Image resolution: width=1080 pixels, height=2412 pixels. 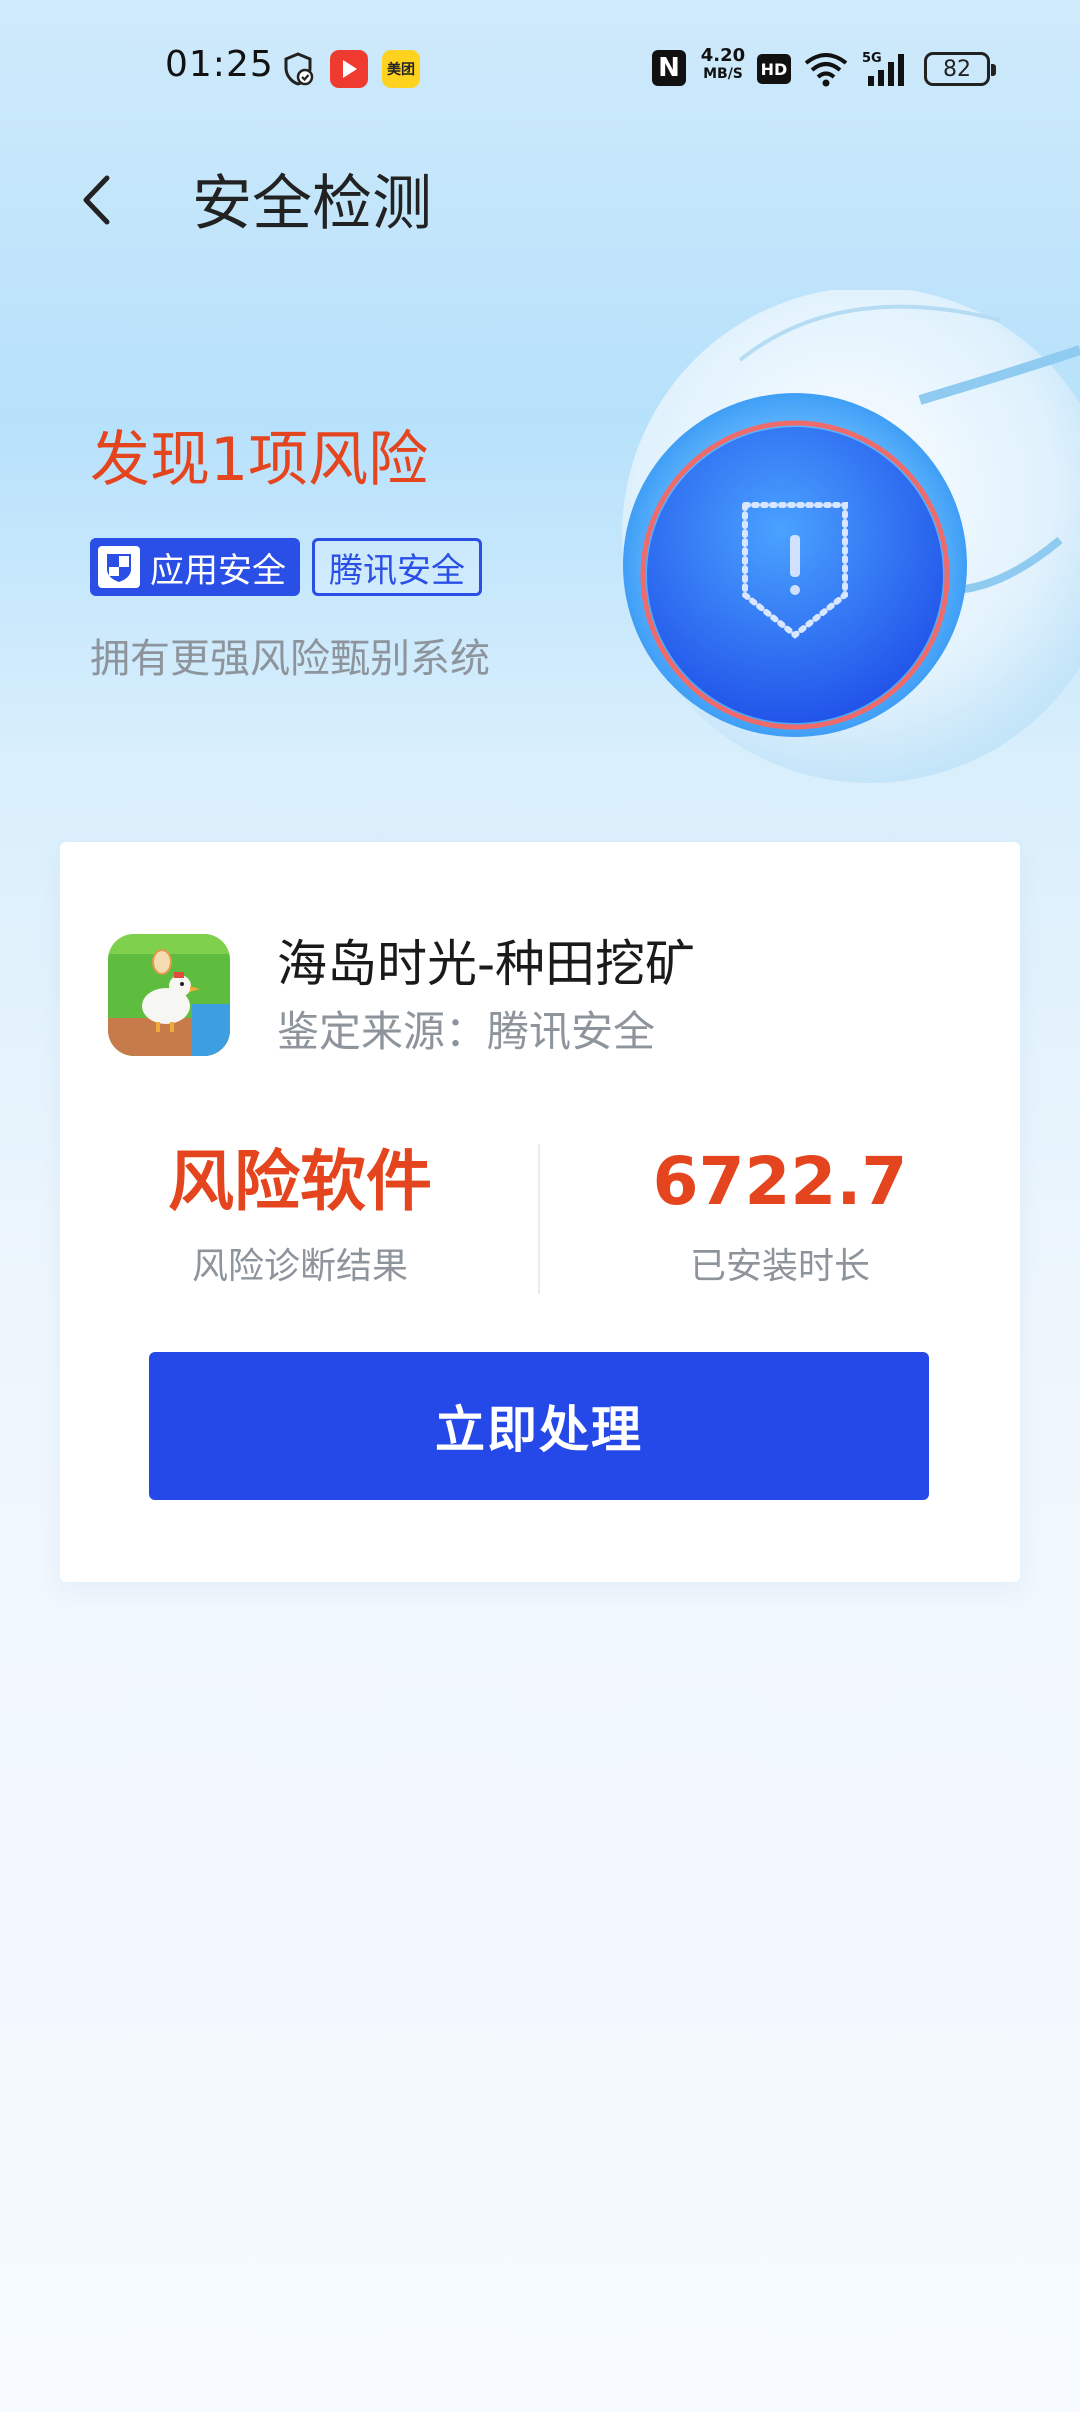 What do you see at coordinates (723, 74) in the screenshot?
I see `net-speed-unit: MB/S` at bounding box center [723, 74].